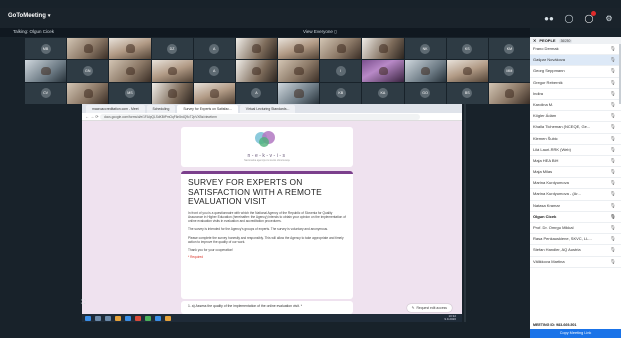  I want to click on folder-icon, so click(118, 318).